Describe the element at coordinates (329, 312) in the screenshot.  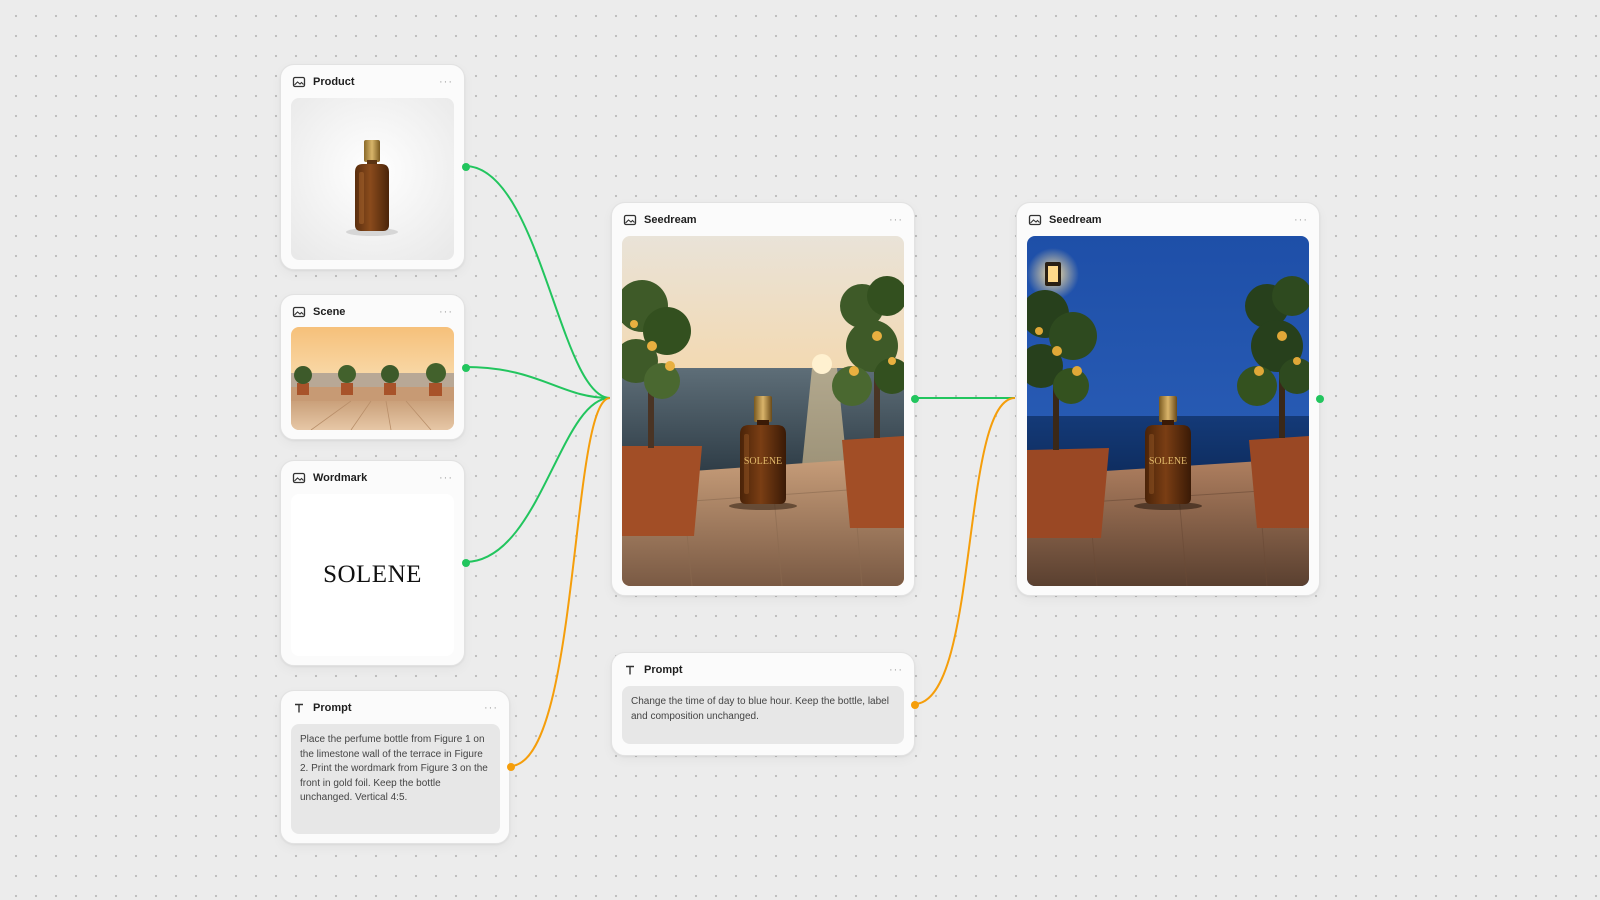
I see `node-title: Scene` at that location.